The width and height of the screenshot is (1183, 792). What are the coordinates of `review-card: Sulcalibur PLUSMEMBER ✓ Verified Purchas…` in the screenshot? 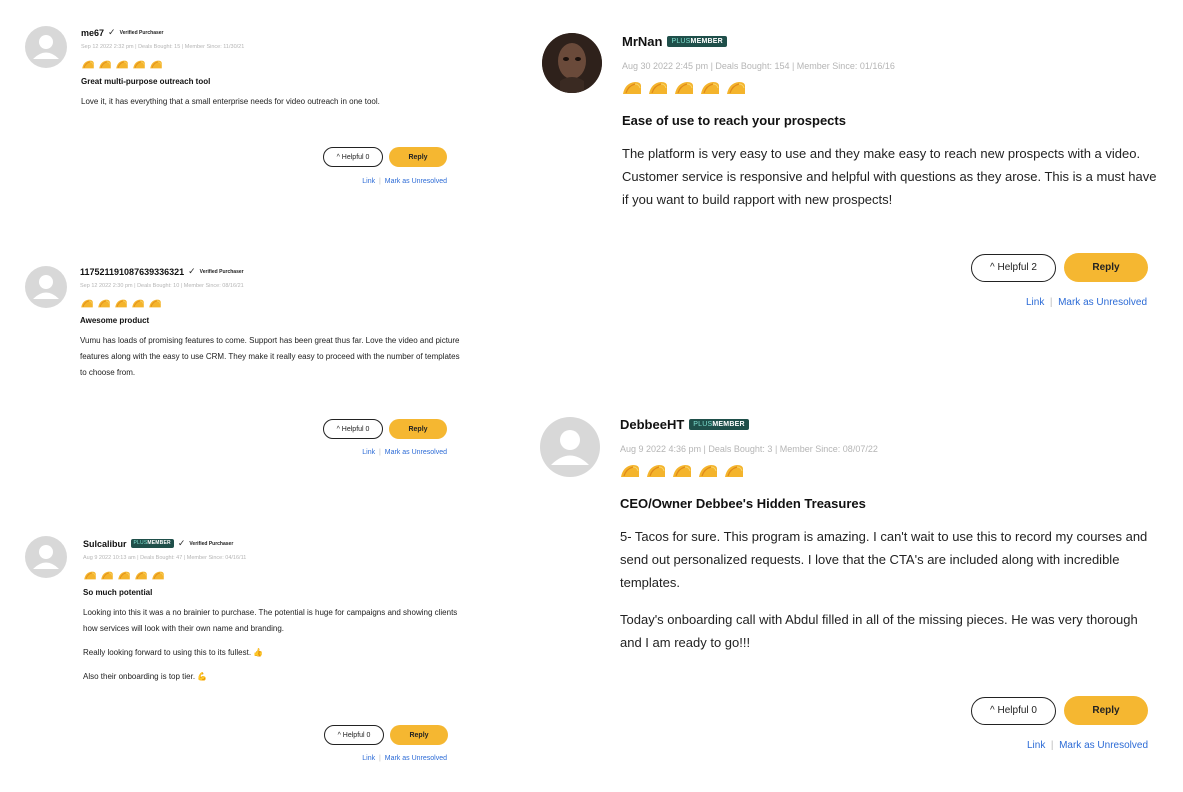 It's located at (235, 653).